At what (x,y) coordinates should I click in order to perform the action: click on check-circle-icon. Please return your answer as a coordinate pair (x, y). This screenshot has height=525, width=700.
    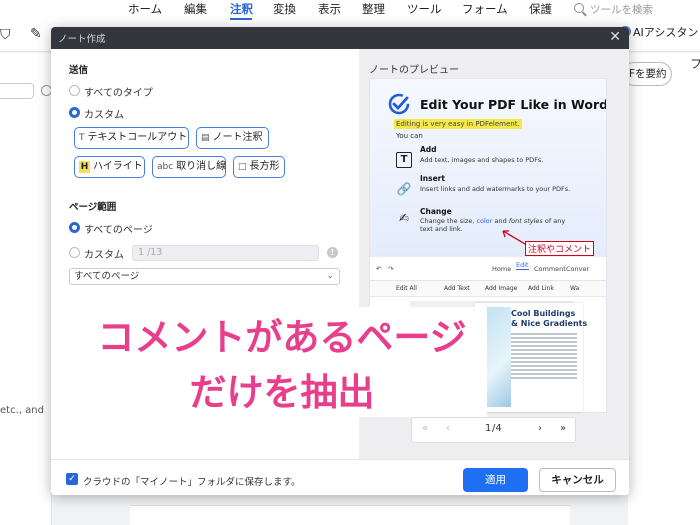
    Looking at the image, I should click on (399, 104).